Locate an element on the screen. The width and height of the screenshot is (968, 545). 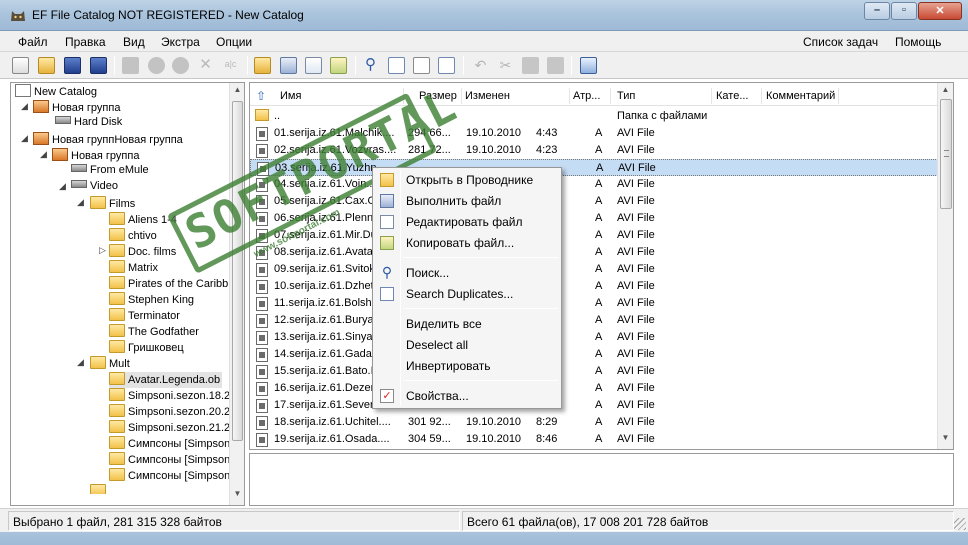
list-row: 17.serija.iz.61.Sever... A AVI File is located at coordinates (595, 405).